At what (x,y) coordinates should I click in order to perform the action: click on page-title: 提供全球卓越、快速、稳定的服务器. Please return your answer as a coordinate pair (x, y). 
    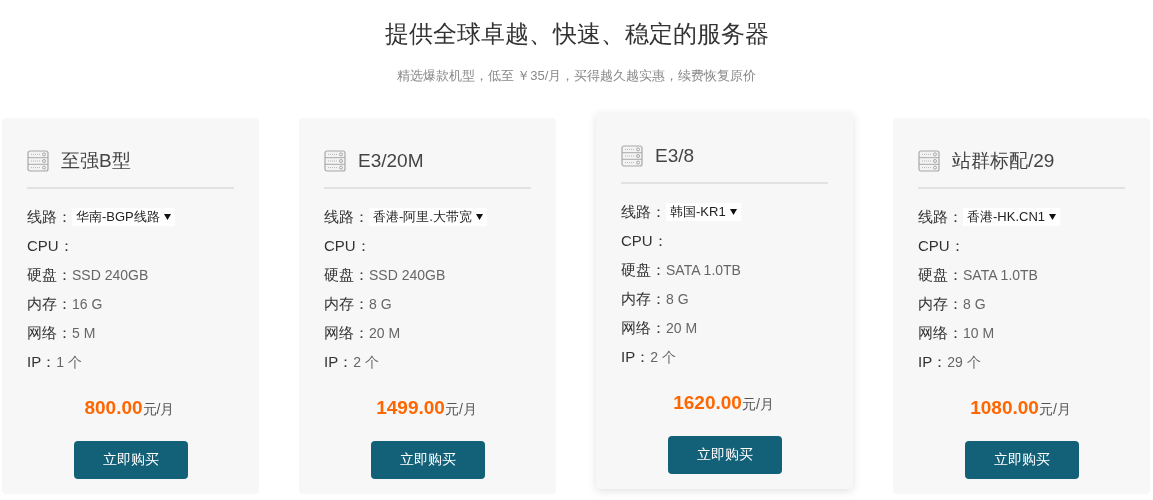
    Looking at the image, I should click on (576, 34).